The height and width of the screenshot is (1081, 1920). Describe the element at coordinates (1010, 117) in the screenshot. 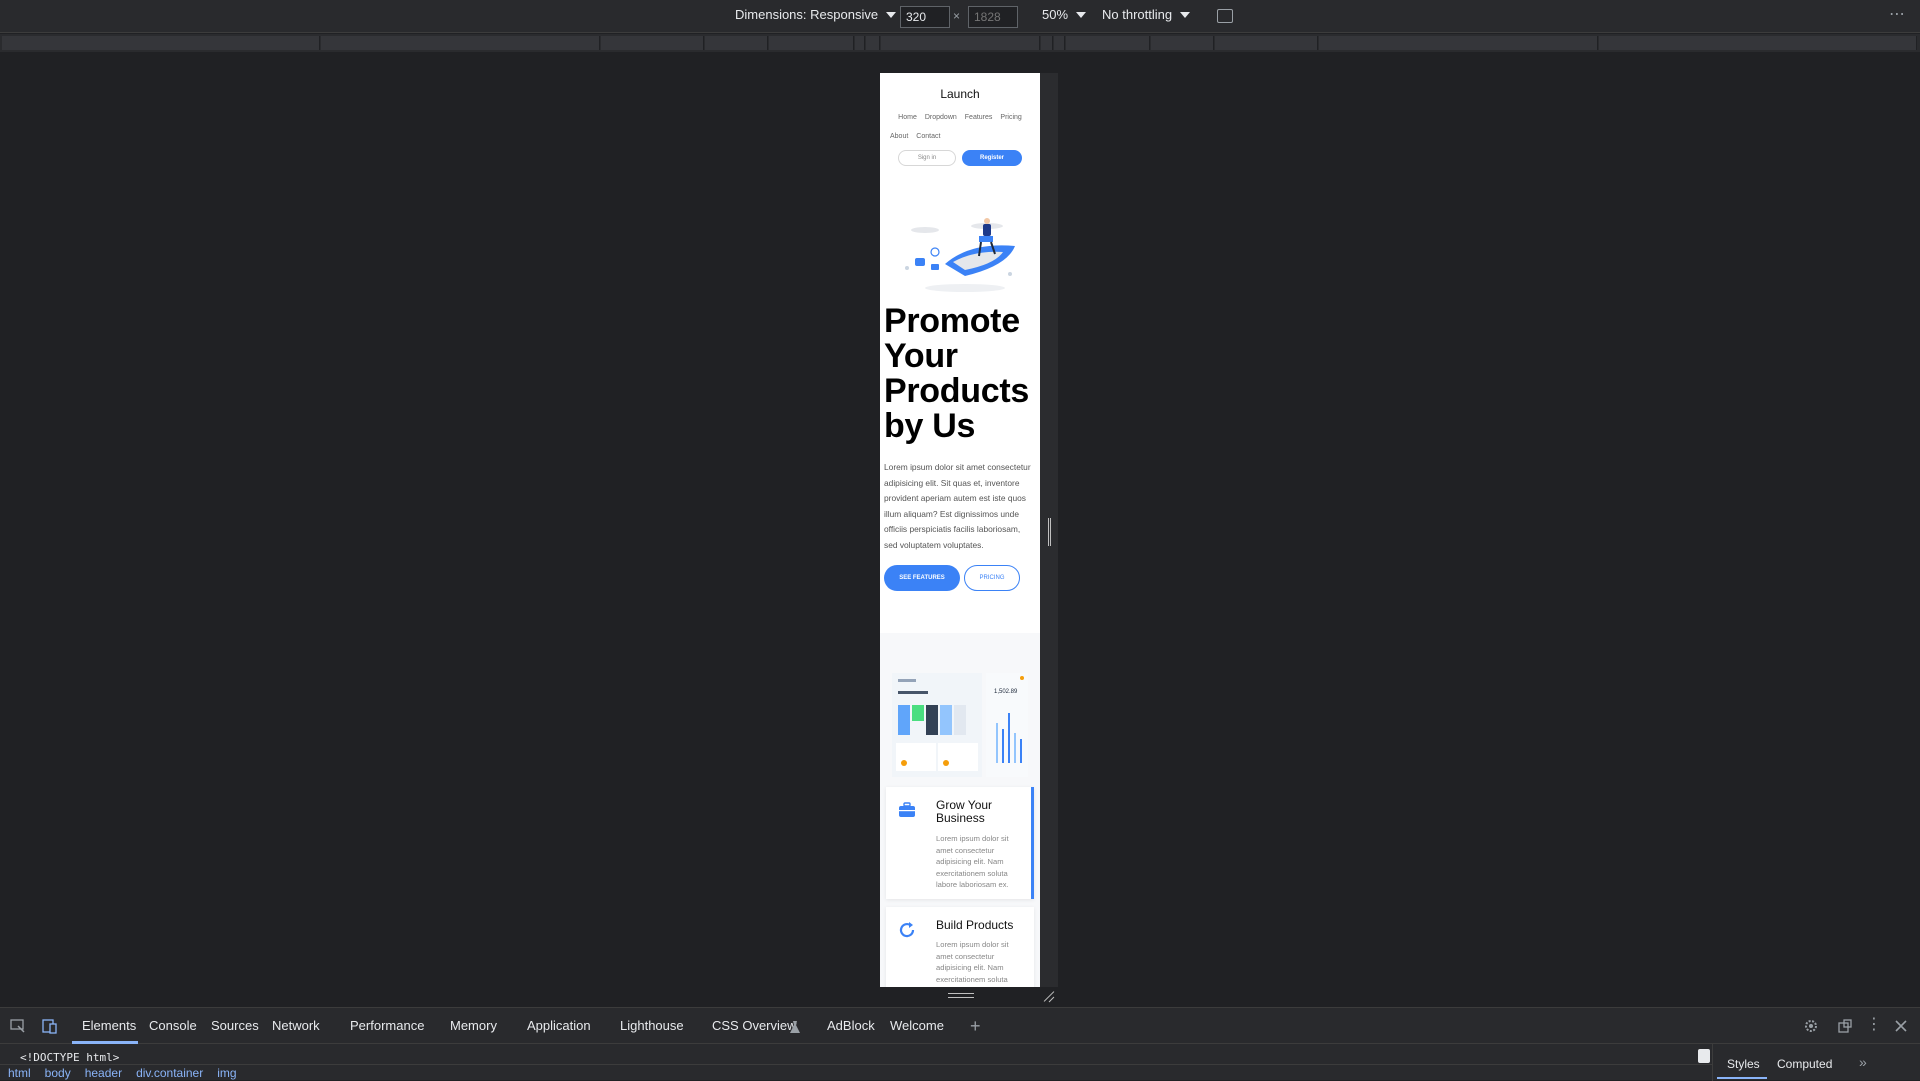

I see `nav-pricing: Pricing` at that location.